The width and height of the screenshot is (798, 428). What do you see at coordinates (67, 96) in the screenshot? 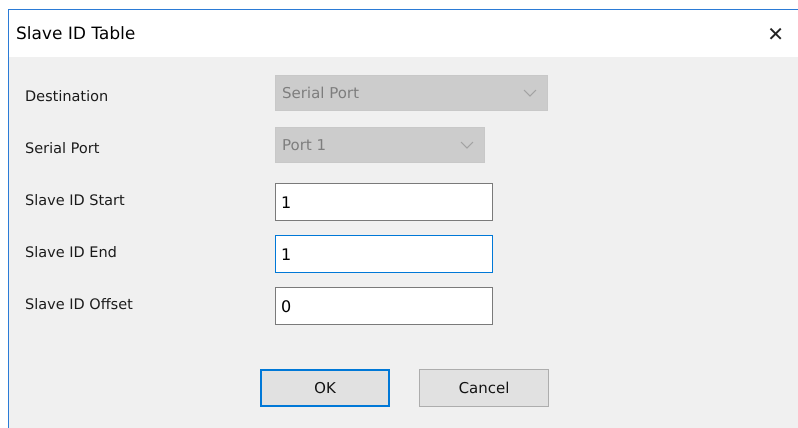
I see `field-label: Destination` at bounding box center [67, 96].